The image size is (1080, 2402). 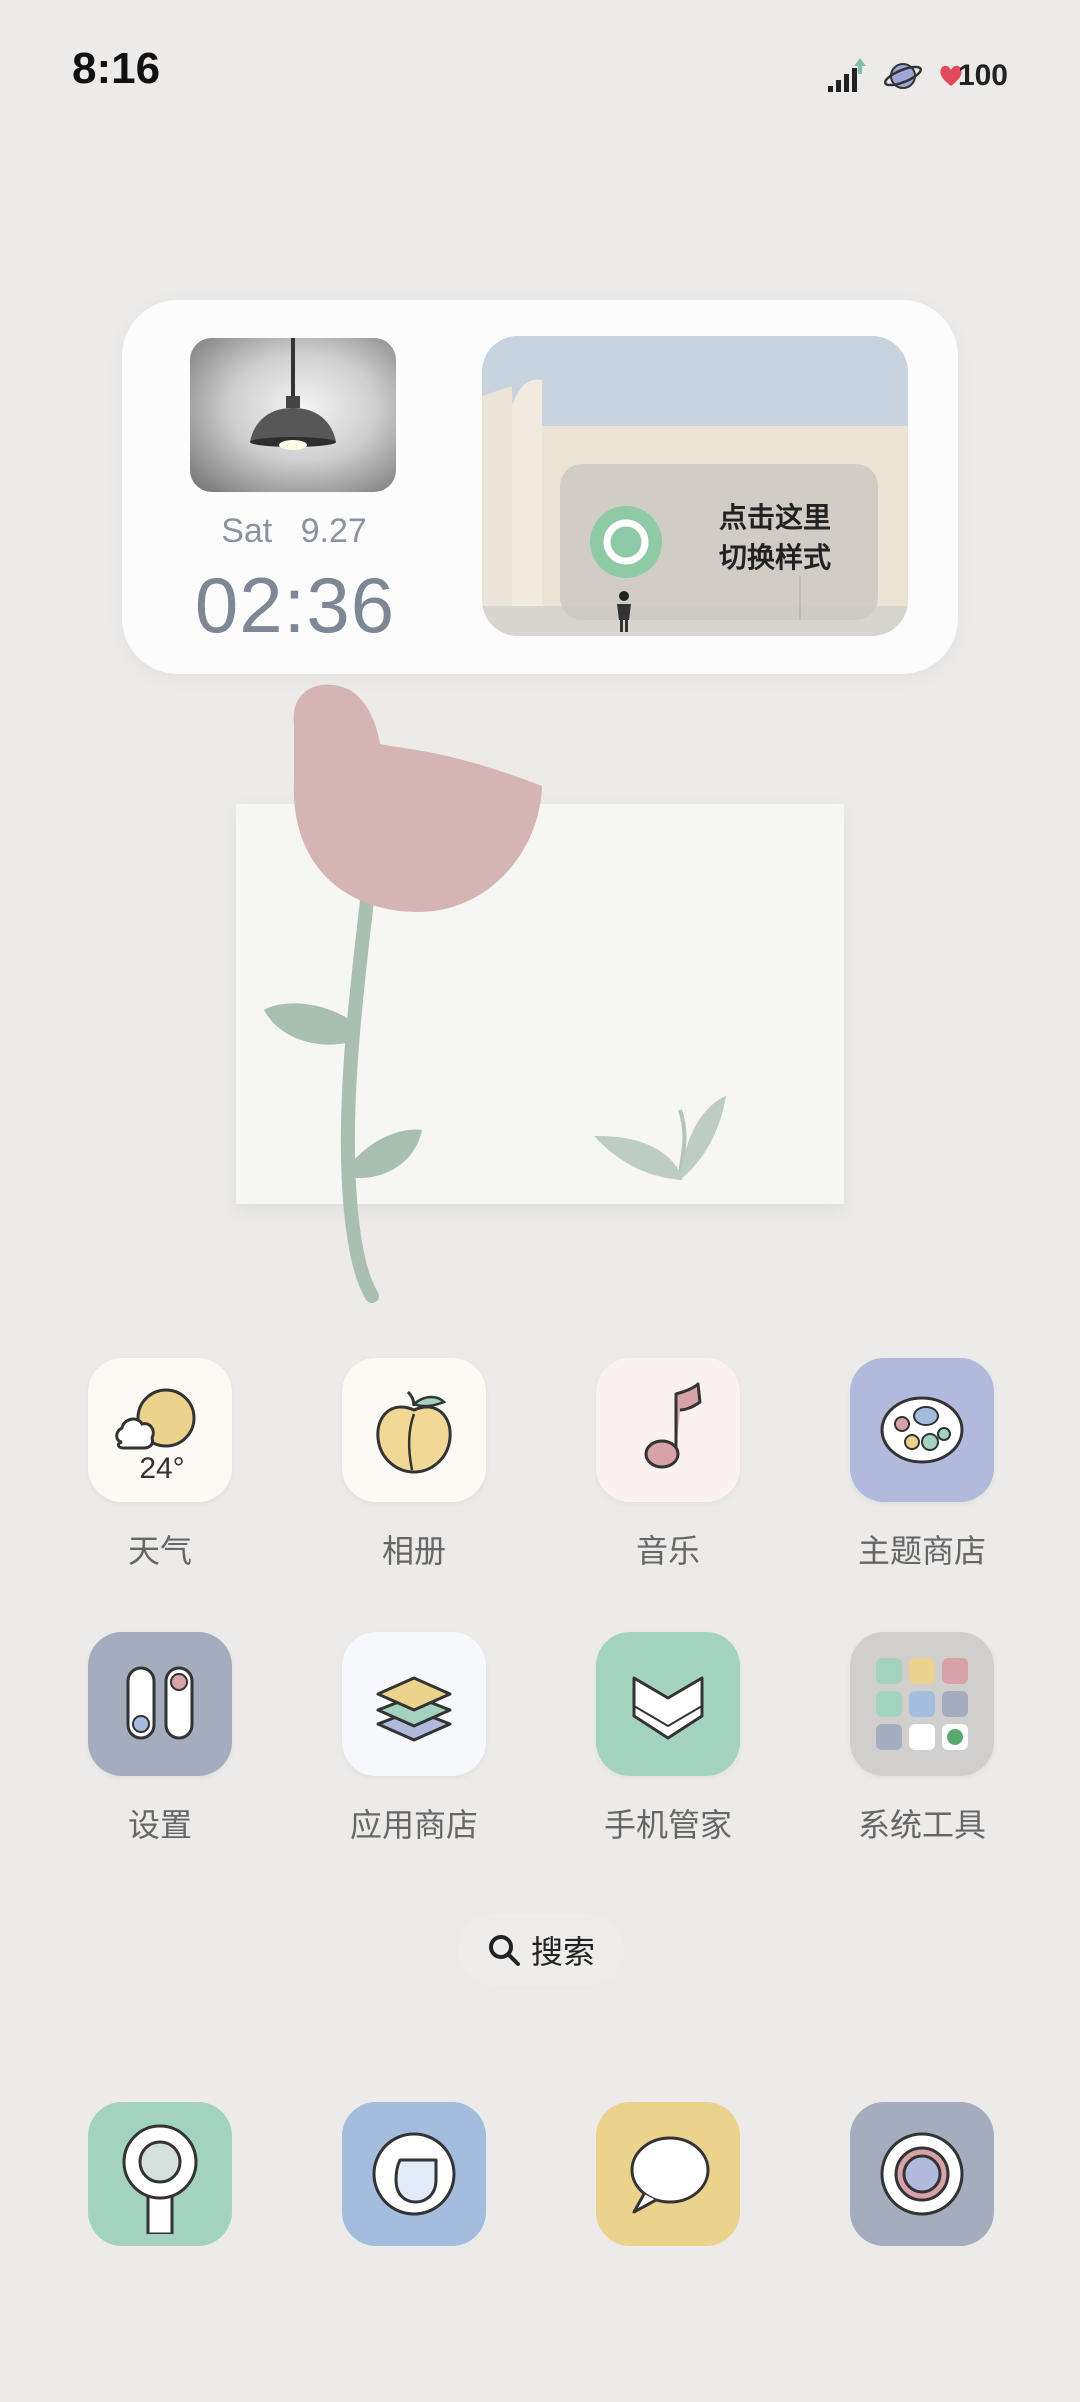 What do you see at coordinates (295, 605) in the screenshot?
I see `widget-clock: 02:36` at bounding box center [295, 605].